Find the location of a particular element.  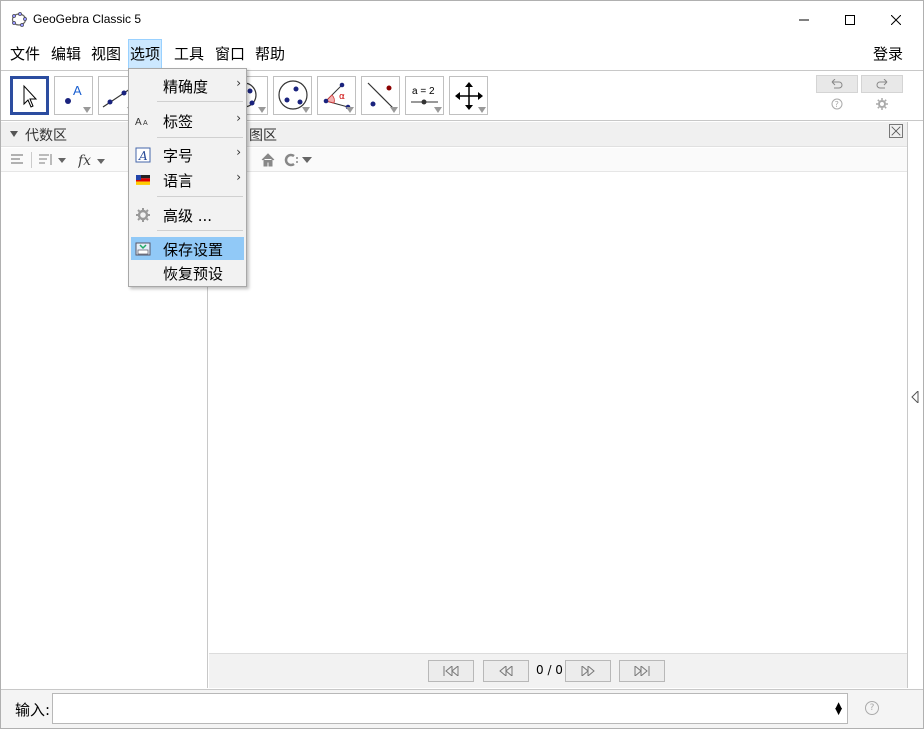

menu-view: 视图 is located at coordinates (106, 54).